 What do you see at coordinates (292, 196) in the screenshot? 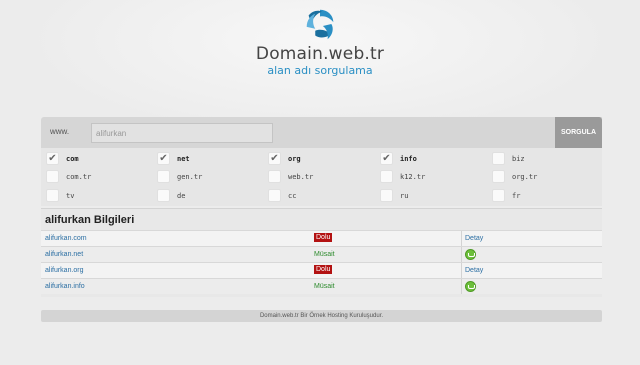
I see `tld-label: cc` at bounding box center [292, 196].